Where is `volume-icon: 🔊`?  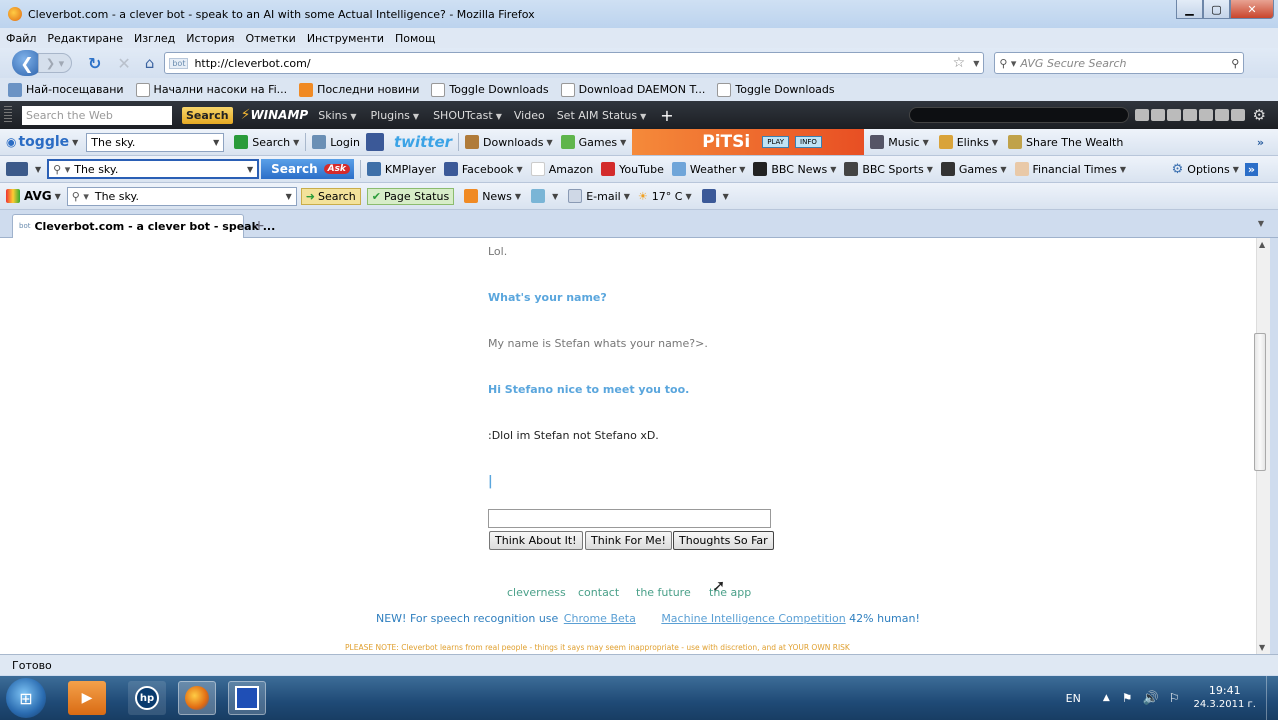
volume-icon: 🔊 is located at coordinates (1151, 698).